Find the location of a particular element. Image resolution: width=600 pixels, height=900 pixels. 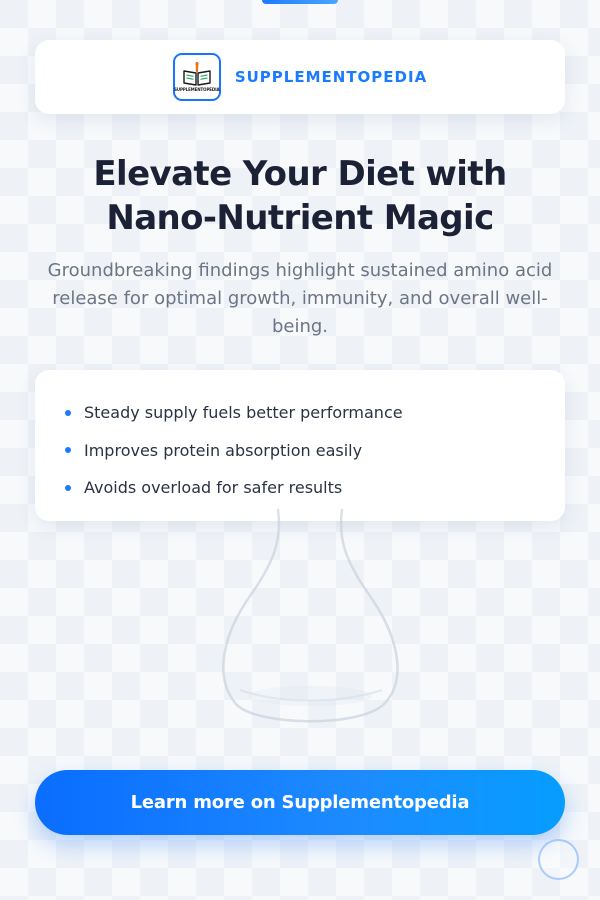

benefit-text: Improves protein absorption easily is located at coordinates (223, 450).